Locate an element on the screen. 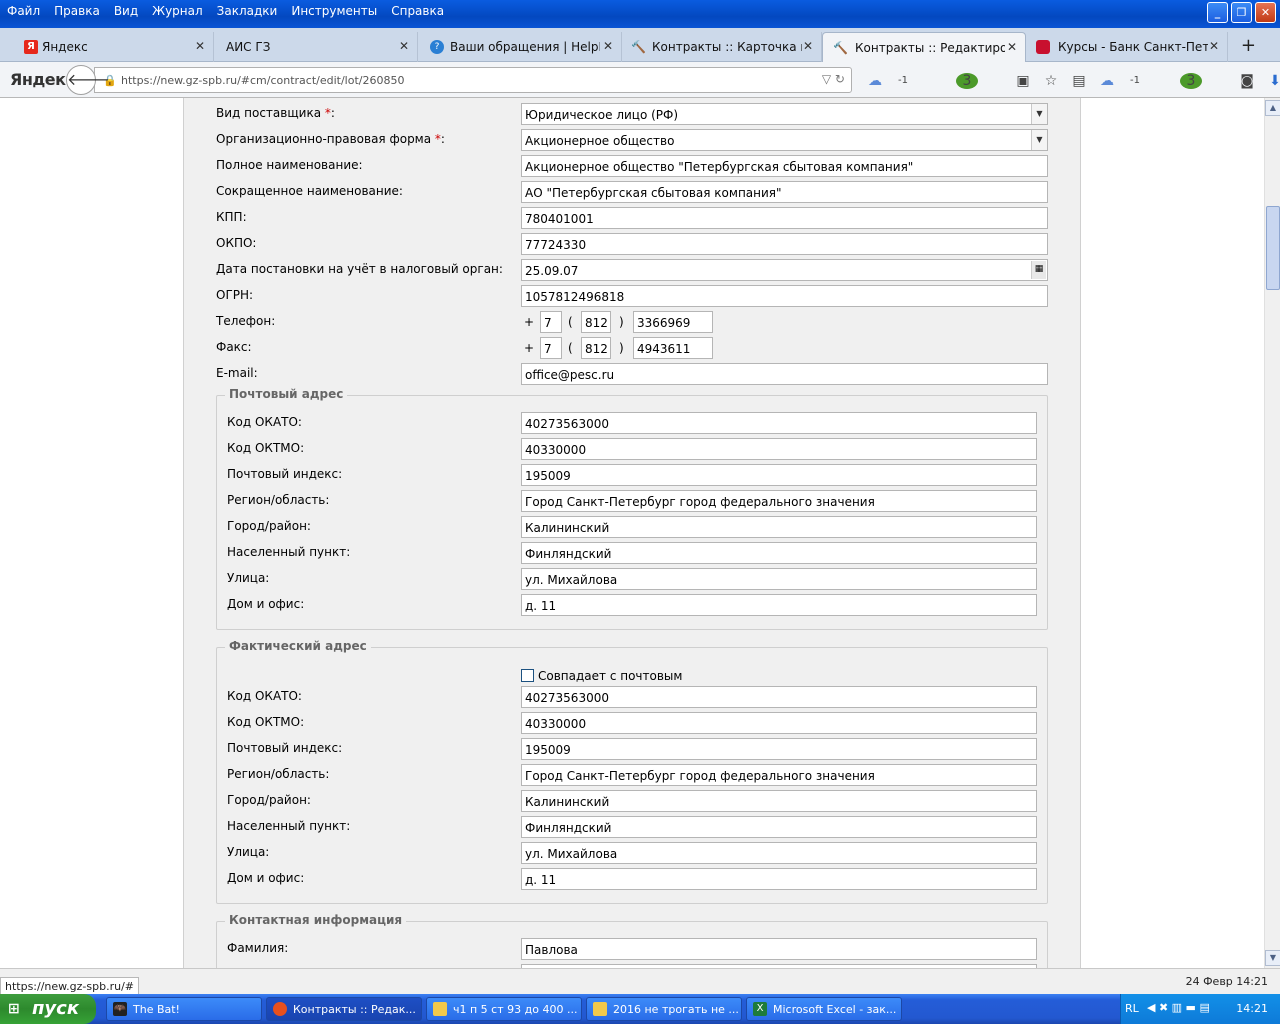  tab-yandex: Я Яндекс ✕ is located at coordinates (116, 47).